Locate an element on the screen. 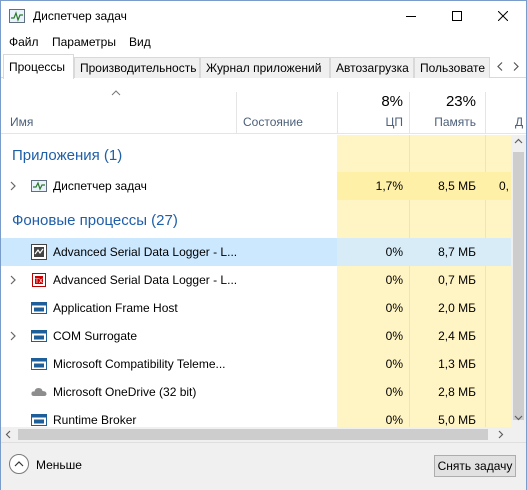 This screenshot has height=490, width=527. process-memory: 8,5 МБ is located at coordinates (457, 186).